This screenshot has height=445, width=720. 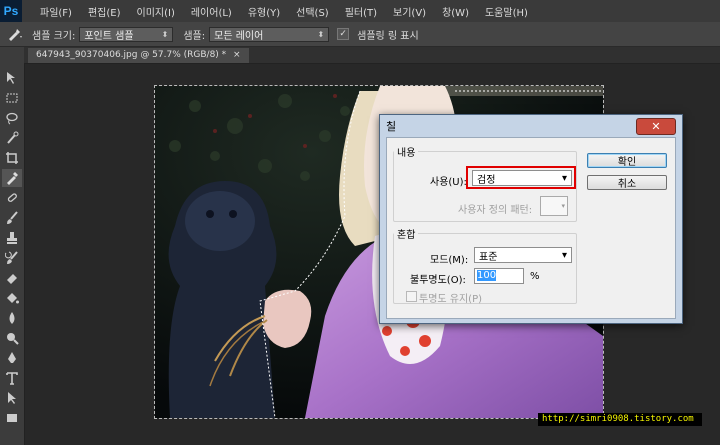 I want to click on clone-stamp-tool-icon, so click(x=12, y=238).